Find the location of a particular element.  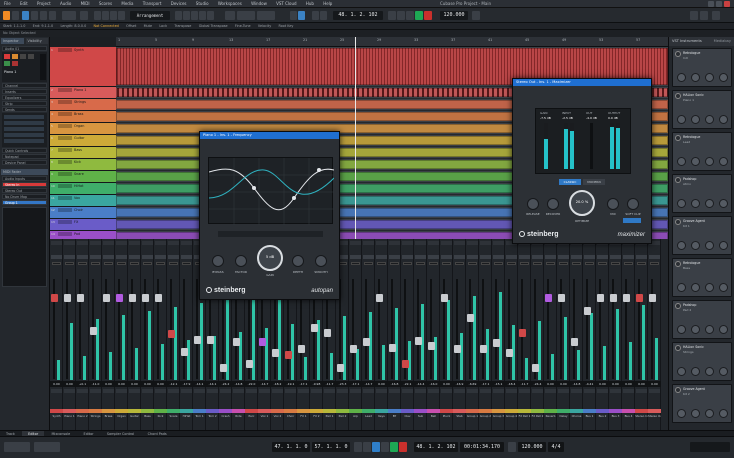

plugin-title-bar: Stereo Out - Ins. 1 - Maximizer is located at coordinates (582, 82).